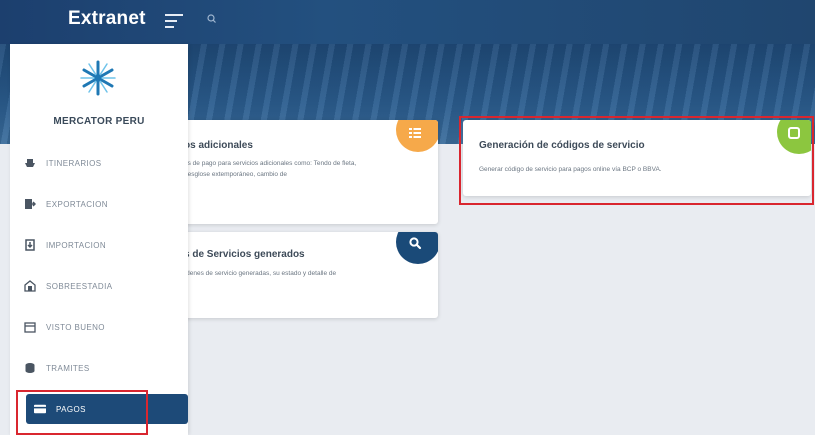  I want to click on sidebar-item-sobreestadia: SOBREESTADIA, so click(104, 286).